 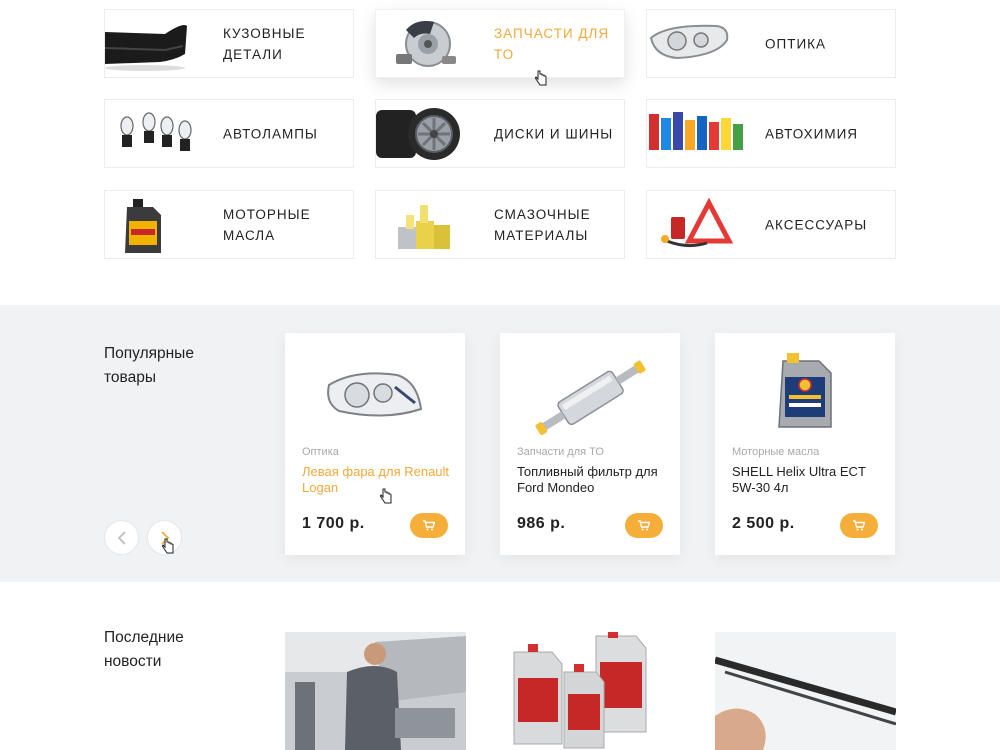 I want to click on carousel-prev-button, so click(x=121, y=537).